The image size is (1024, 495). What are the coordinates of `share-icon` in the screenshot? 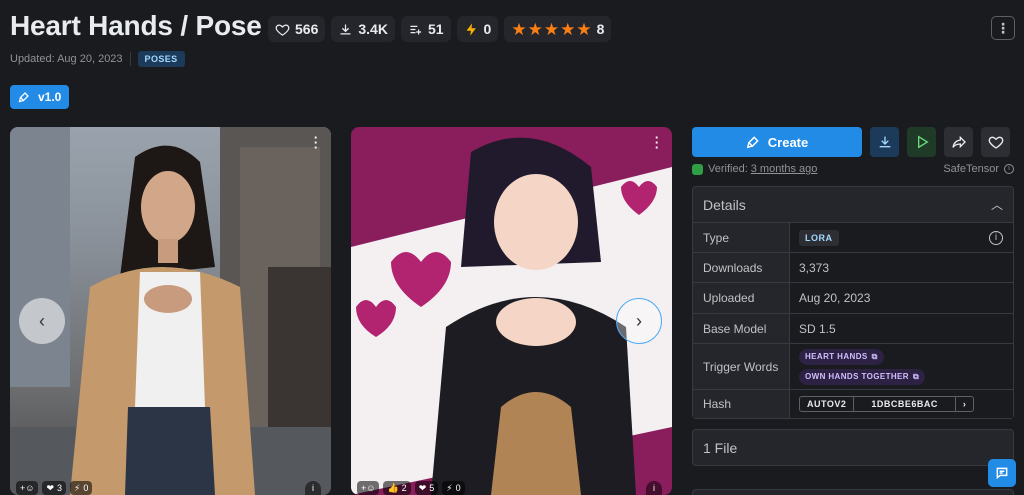 It's located at (958, 142).